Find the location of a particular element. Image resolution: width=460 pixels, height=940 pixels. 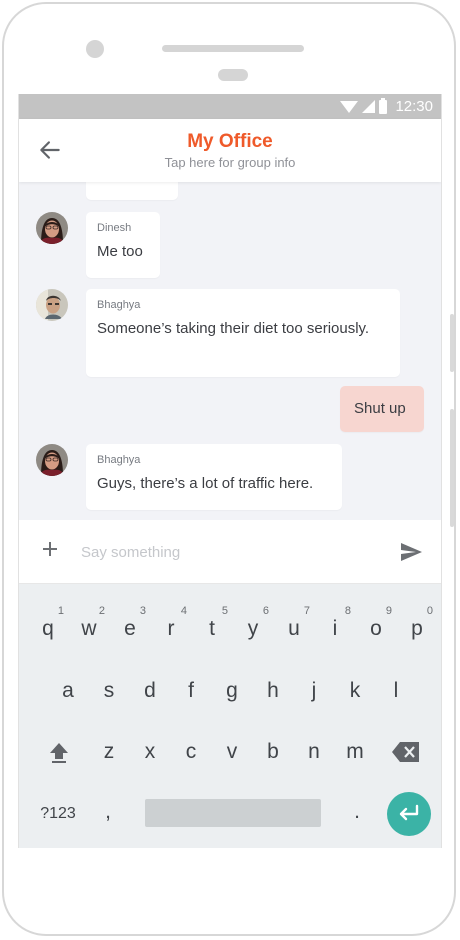

key-y: y6 is located at coordinates (253, 629).